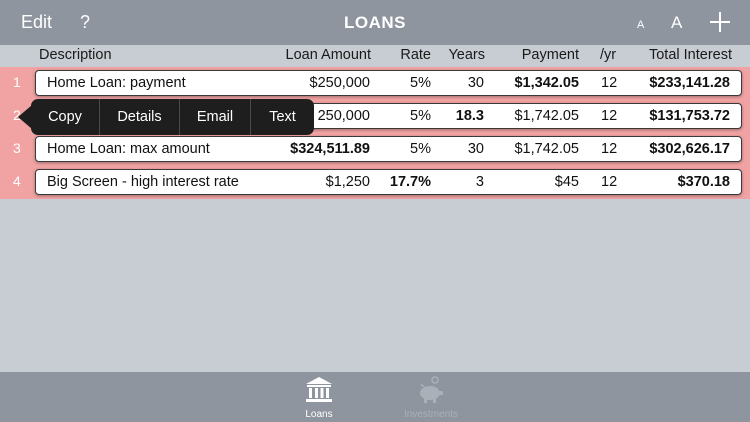 The height and width of the screenshot is (422, 750). I want to click on bank-icon, so click(319, 389).